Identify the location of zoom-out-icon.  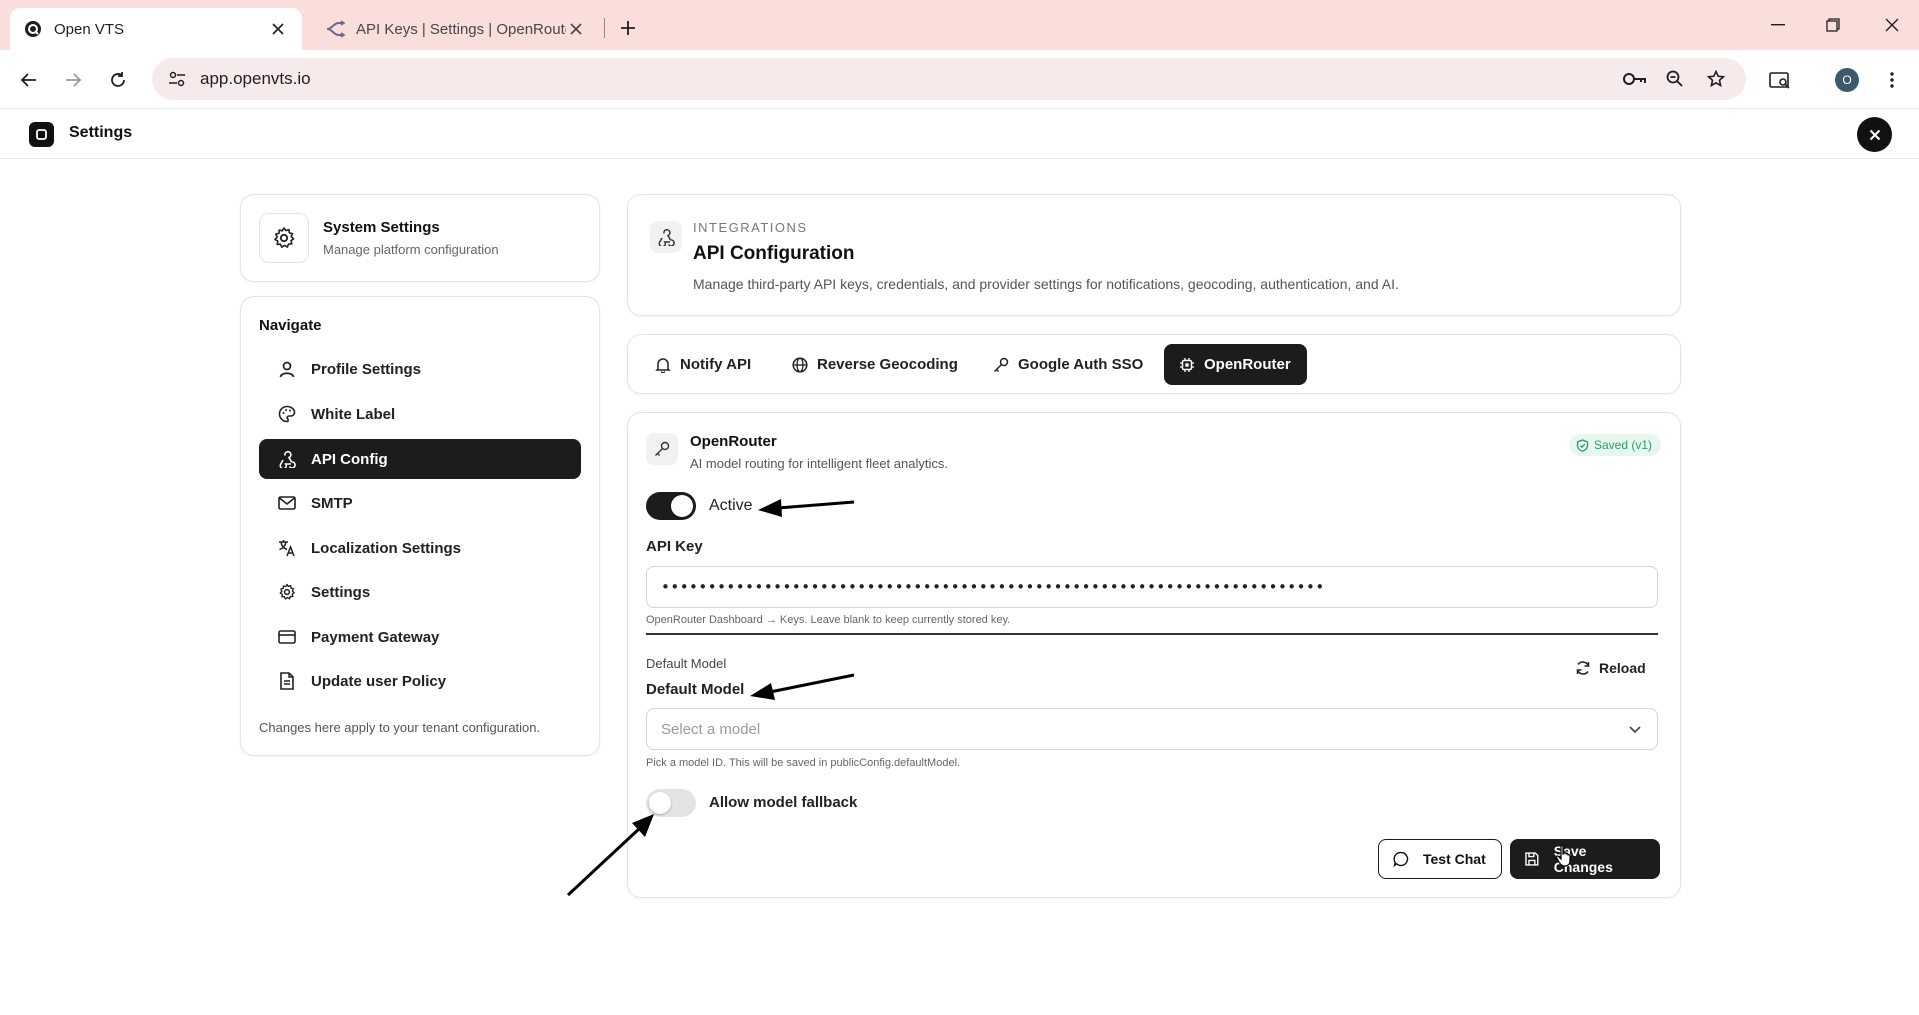
(1675, 79).